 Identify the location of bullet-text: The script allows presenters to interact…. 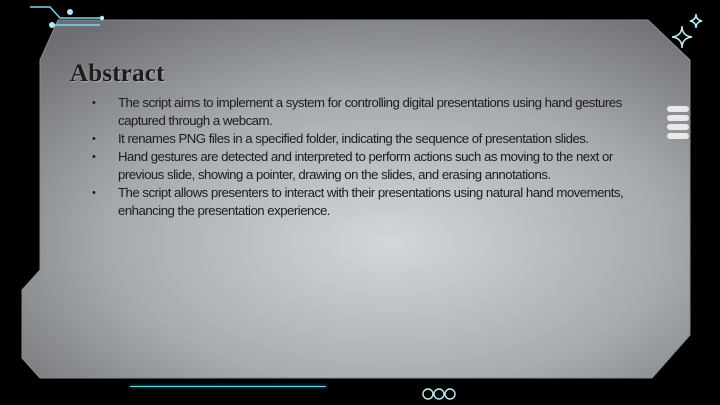
(371, 201).